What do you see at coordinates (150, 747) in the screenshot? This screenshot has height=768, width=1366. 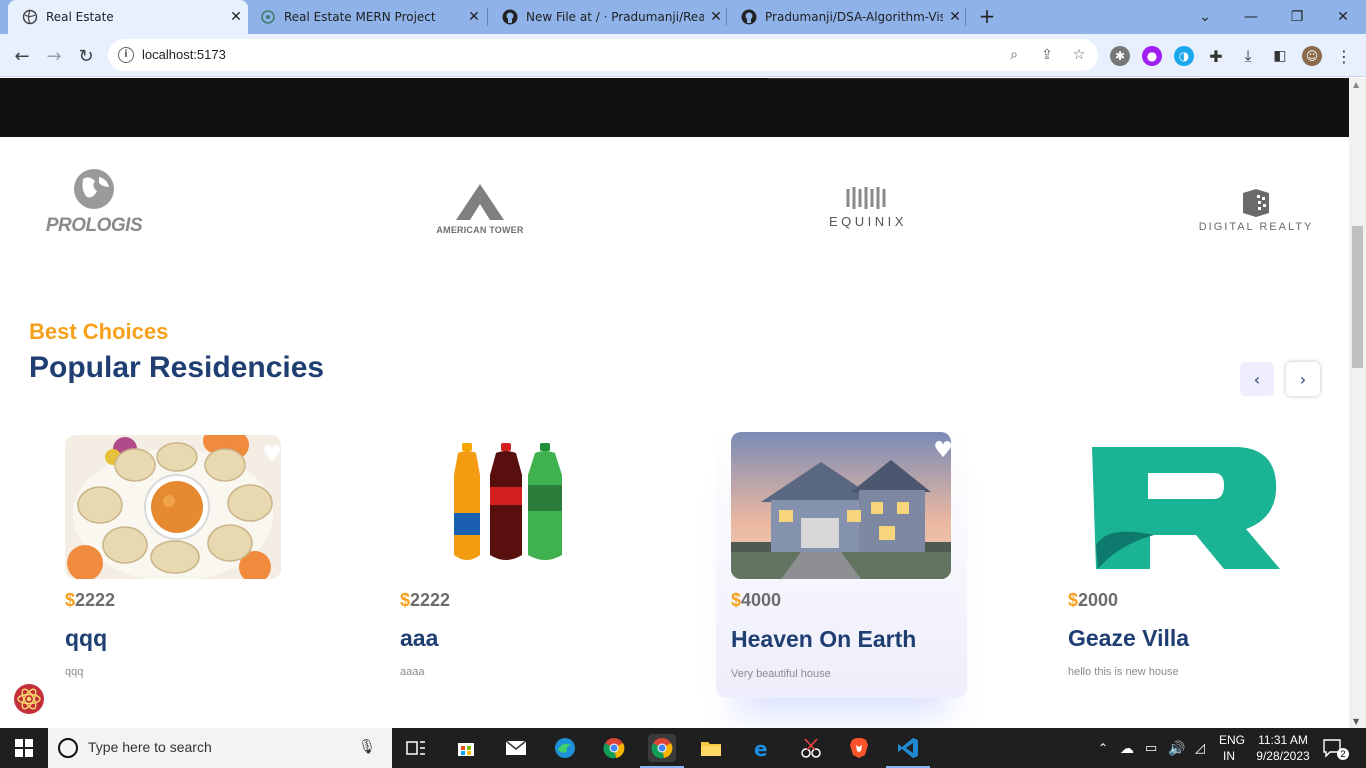 I see `taskbar-search-placeholder: Type here to search` at bounding box center [150, 747].